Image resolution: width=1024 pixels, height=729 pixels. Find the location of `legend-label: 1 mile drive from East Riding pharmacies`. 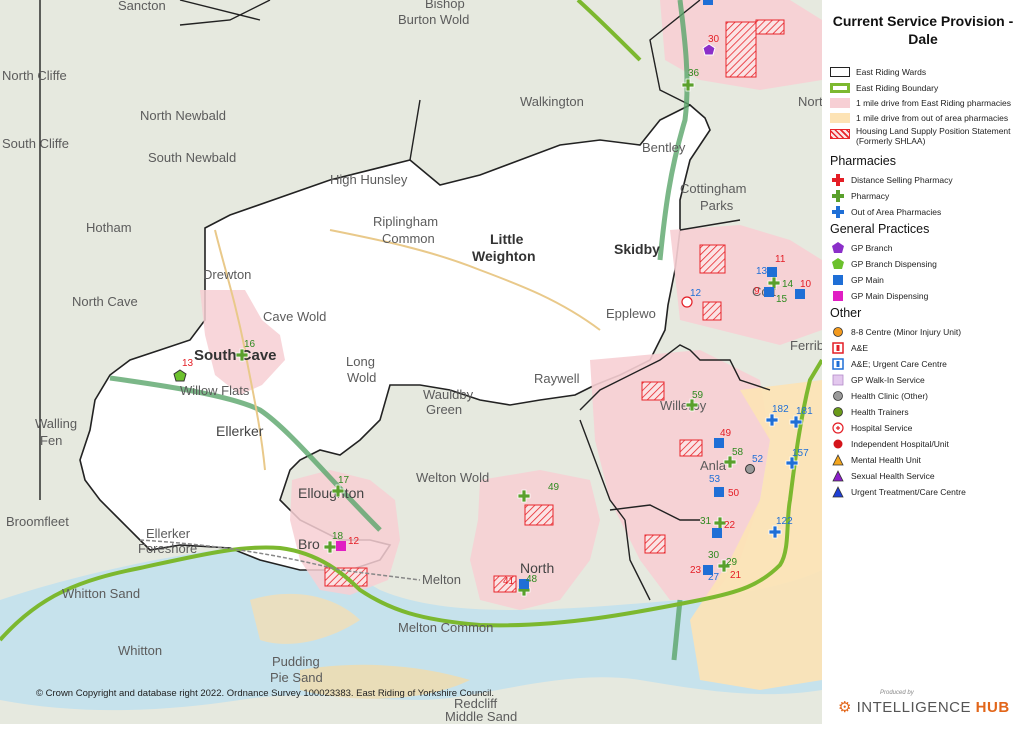

legend-label: 1 mile drive from East Riding pharmacies is located at coordinates (933, 102).